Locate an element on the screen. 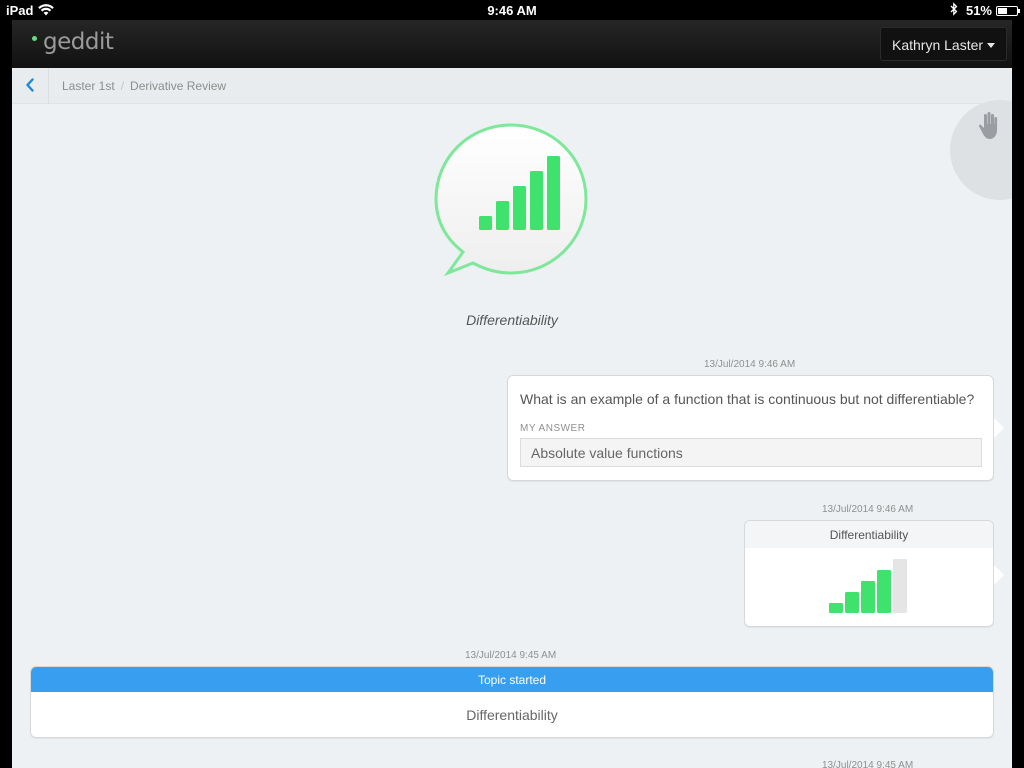 This screenshot has width=1024, height=768. topic-started-header: Topic started is located at coordinates (512, 679).